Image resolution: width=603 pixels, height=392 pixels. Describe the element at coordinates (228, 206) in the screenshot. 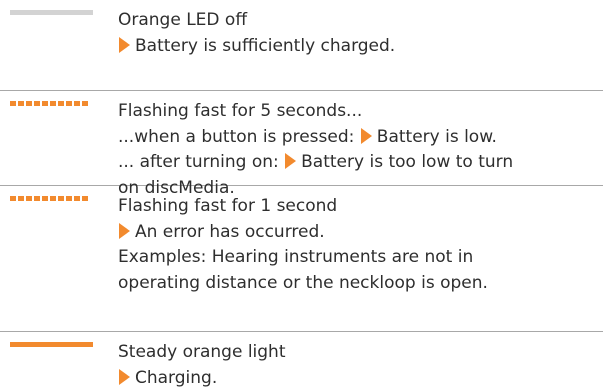

I see `status-heading-text: Flashing fast for 1 second` at that location.